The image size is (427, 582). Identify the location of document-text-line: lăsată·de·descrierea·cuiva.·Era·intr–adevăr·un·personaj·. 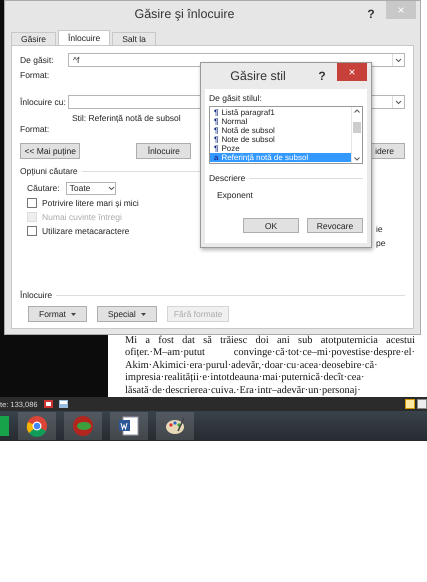
(243, 391).